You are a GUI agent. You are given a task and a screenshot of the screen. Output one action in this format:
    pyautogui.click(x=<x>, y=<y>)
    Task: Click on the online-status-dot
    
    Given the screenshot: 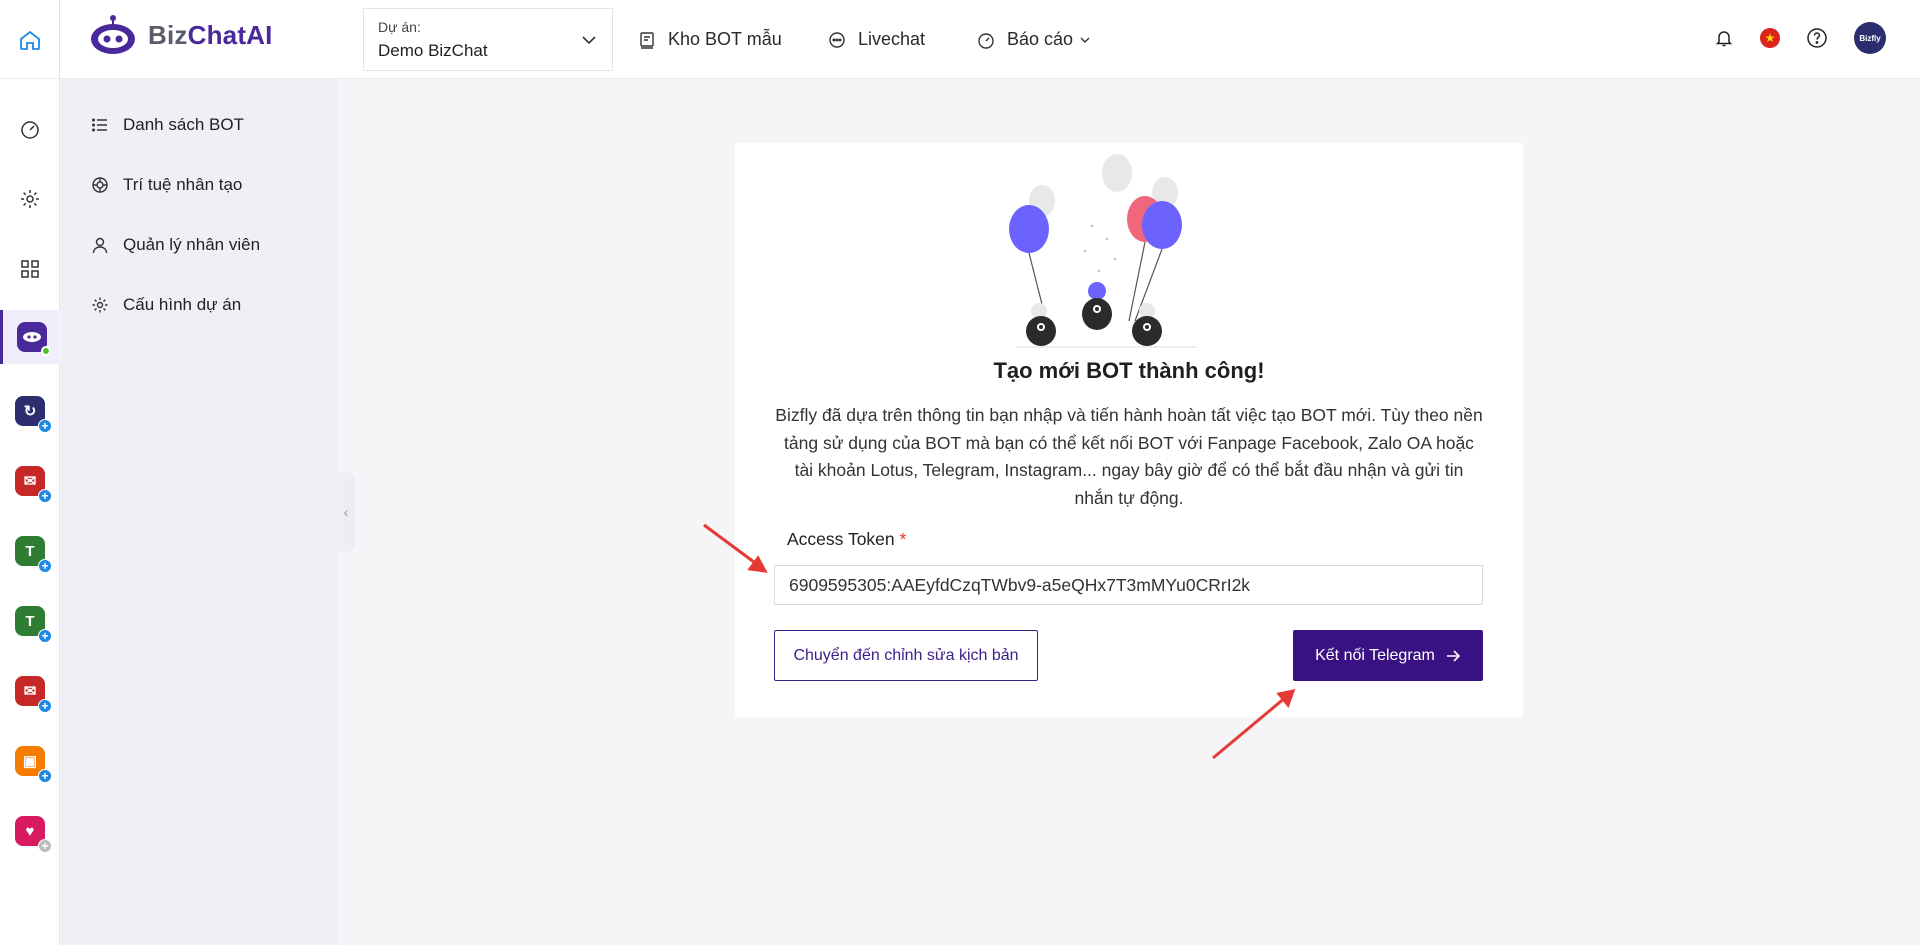 What is the action you would take?
    pyautogui.click(x=45, y=351)
    